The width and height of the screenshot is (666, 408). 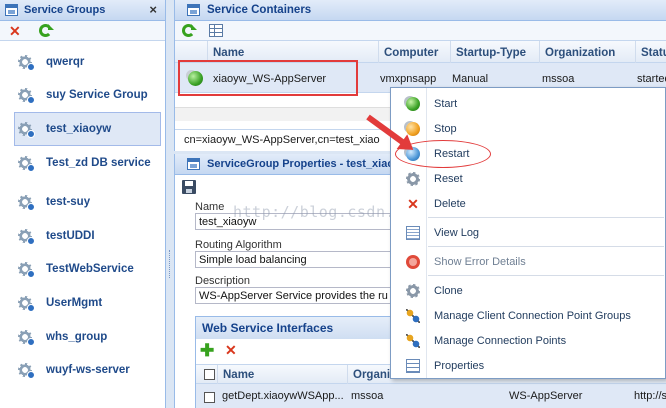 What do you see at coordinates (480, 262) in the screenshot?
I see `menu-item-label: Show Error Details` at bounding box center [480, 262].